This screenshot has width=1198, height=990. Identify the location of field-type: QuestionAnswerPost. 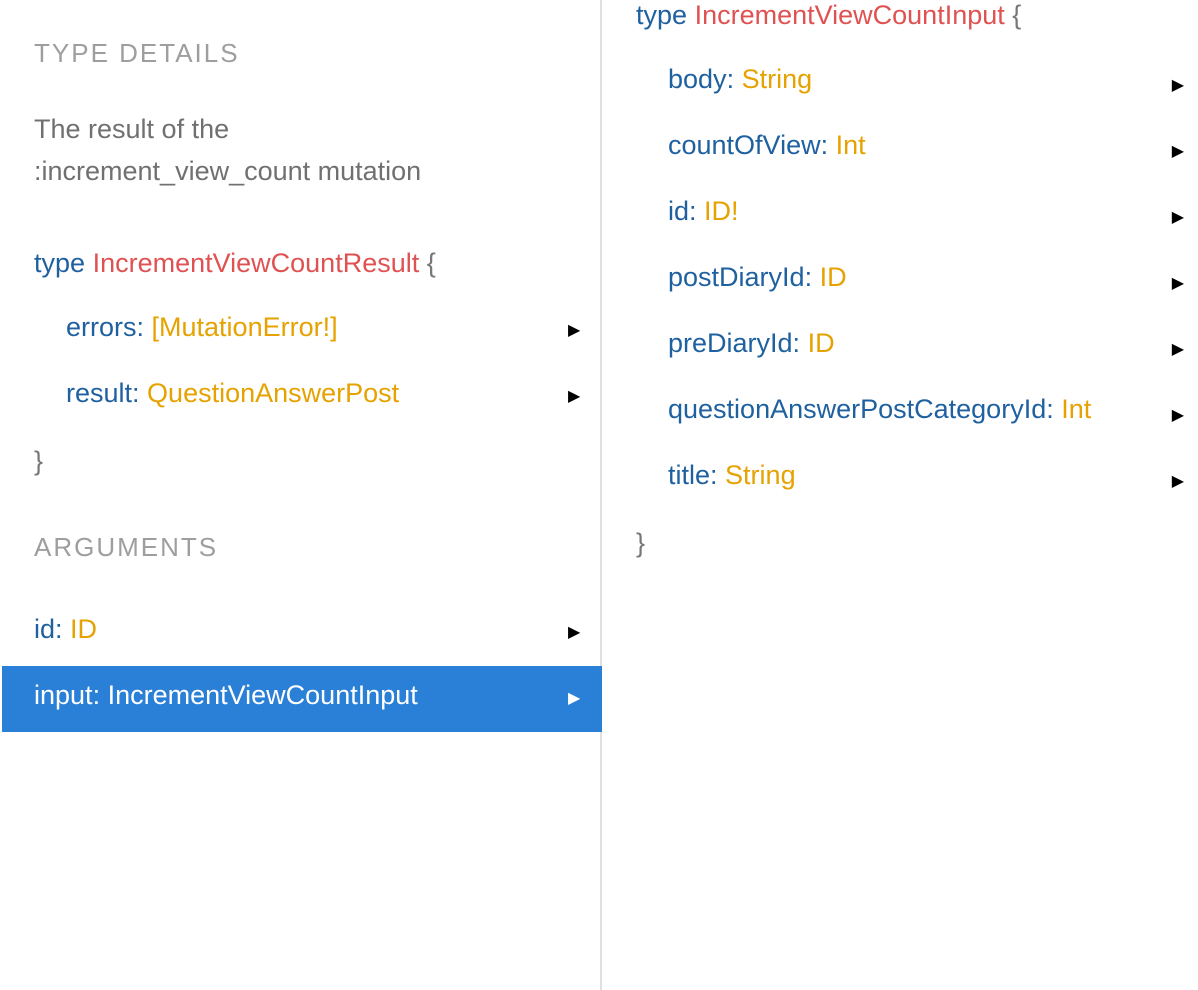
(273, 393).